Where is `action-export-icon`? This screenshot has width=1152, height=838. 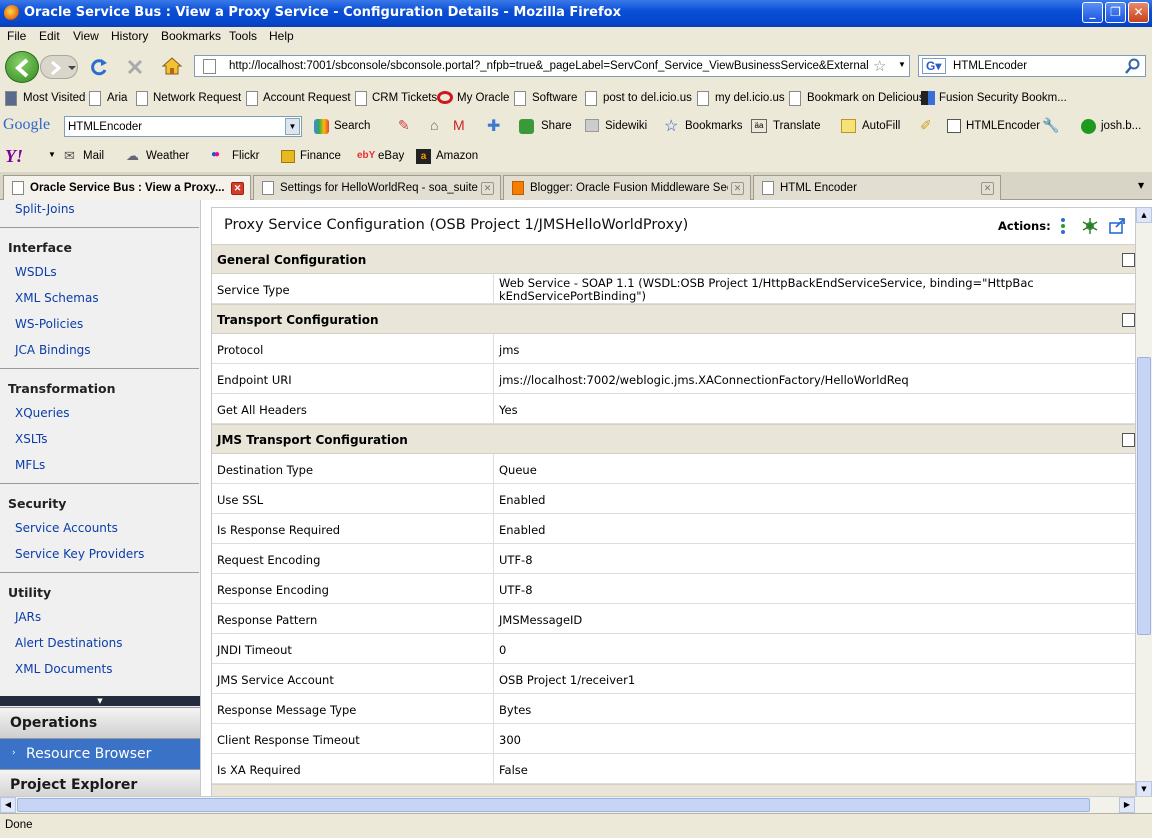 action-export-icon is located at coordinates (1117, 226).